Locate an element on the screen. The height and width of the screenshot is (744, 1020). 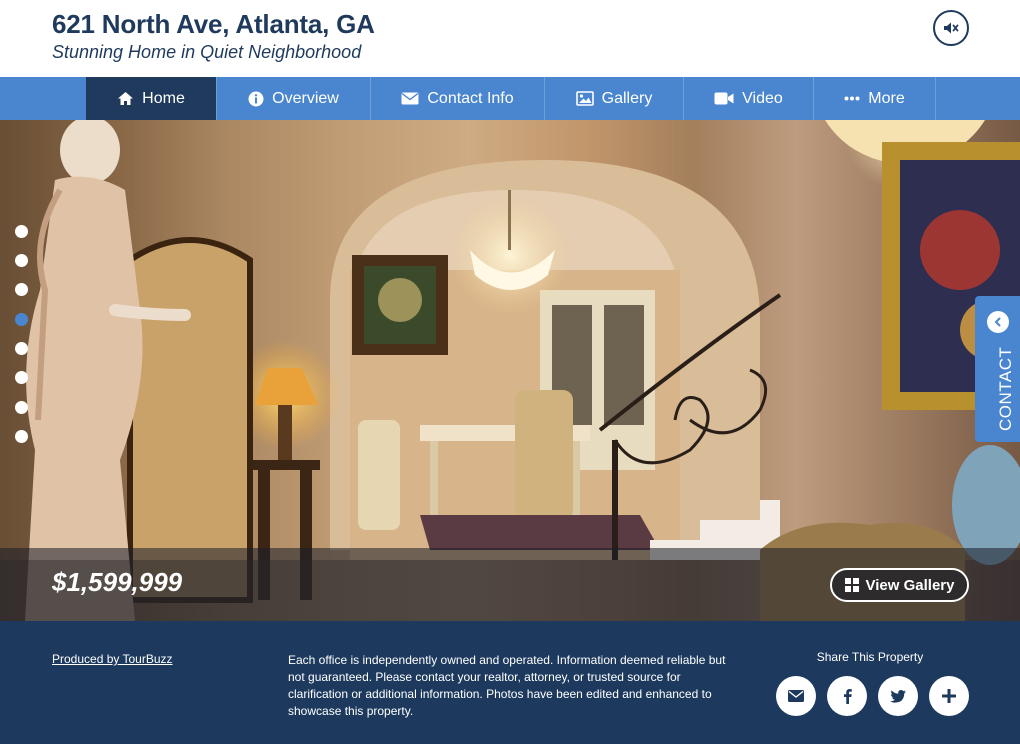
nav-spacer is located at coordinates (977, 98).